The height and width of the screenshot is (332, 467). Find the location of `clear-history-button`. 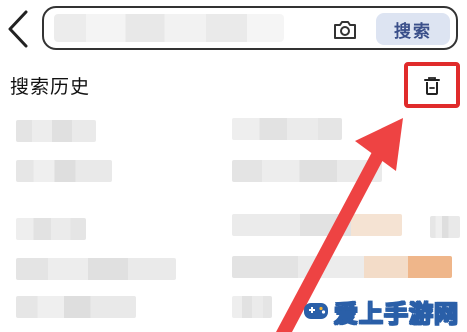

clear-history-button is located at coordinates (432, 85).